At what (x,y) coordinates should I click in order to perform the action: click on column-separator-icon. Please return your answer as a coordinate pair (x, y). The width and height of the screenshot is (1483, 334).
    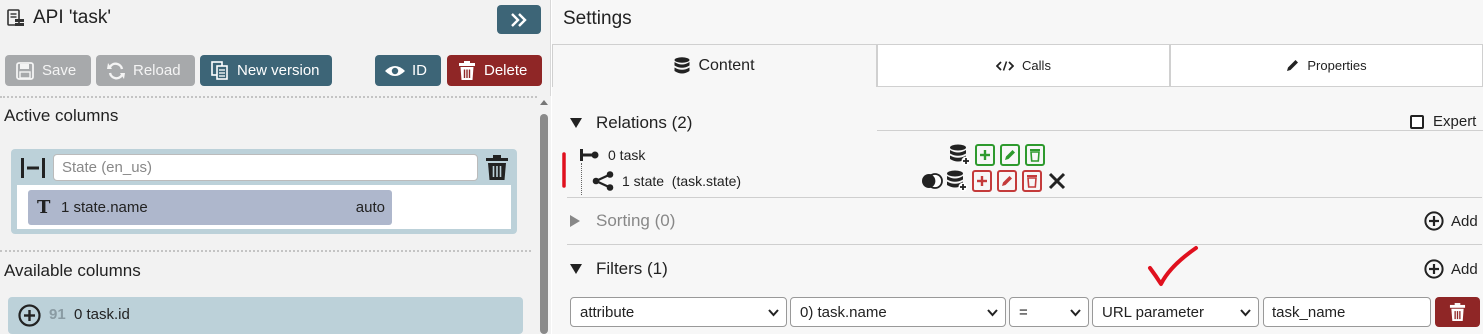
    Looking at the image, I should click on (33, 168).